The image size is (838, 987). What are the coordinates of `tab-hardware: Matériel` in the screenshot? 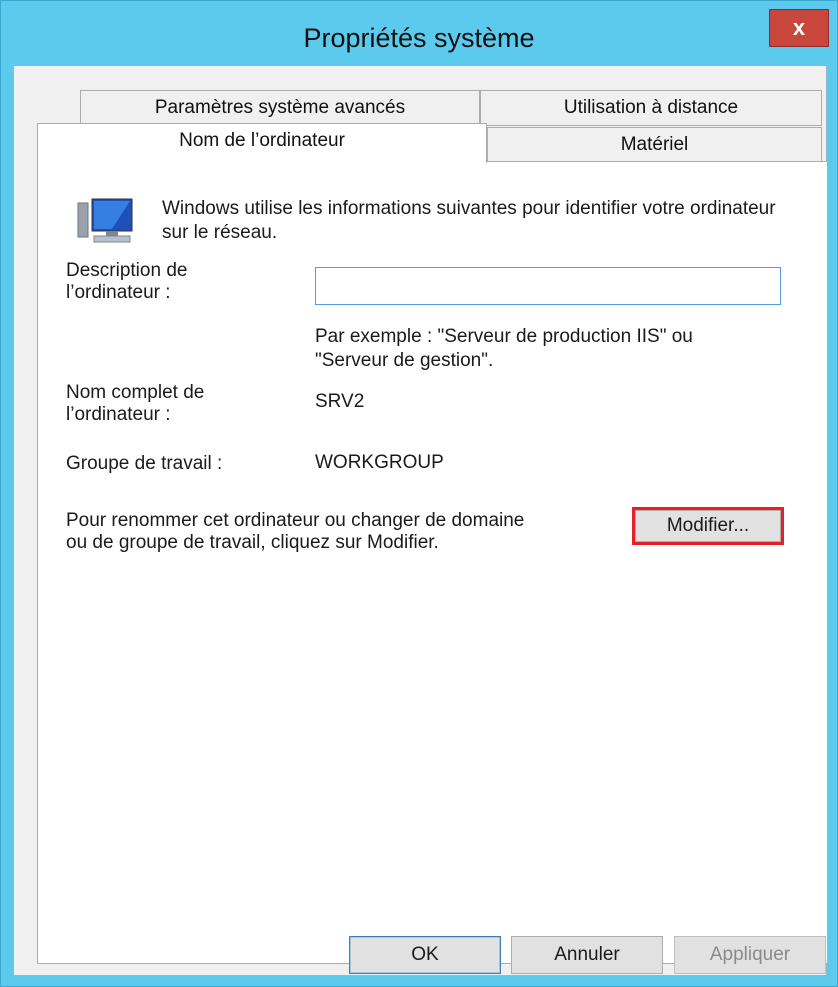 It's located at (654, 144).